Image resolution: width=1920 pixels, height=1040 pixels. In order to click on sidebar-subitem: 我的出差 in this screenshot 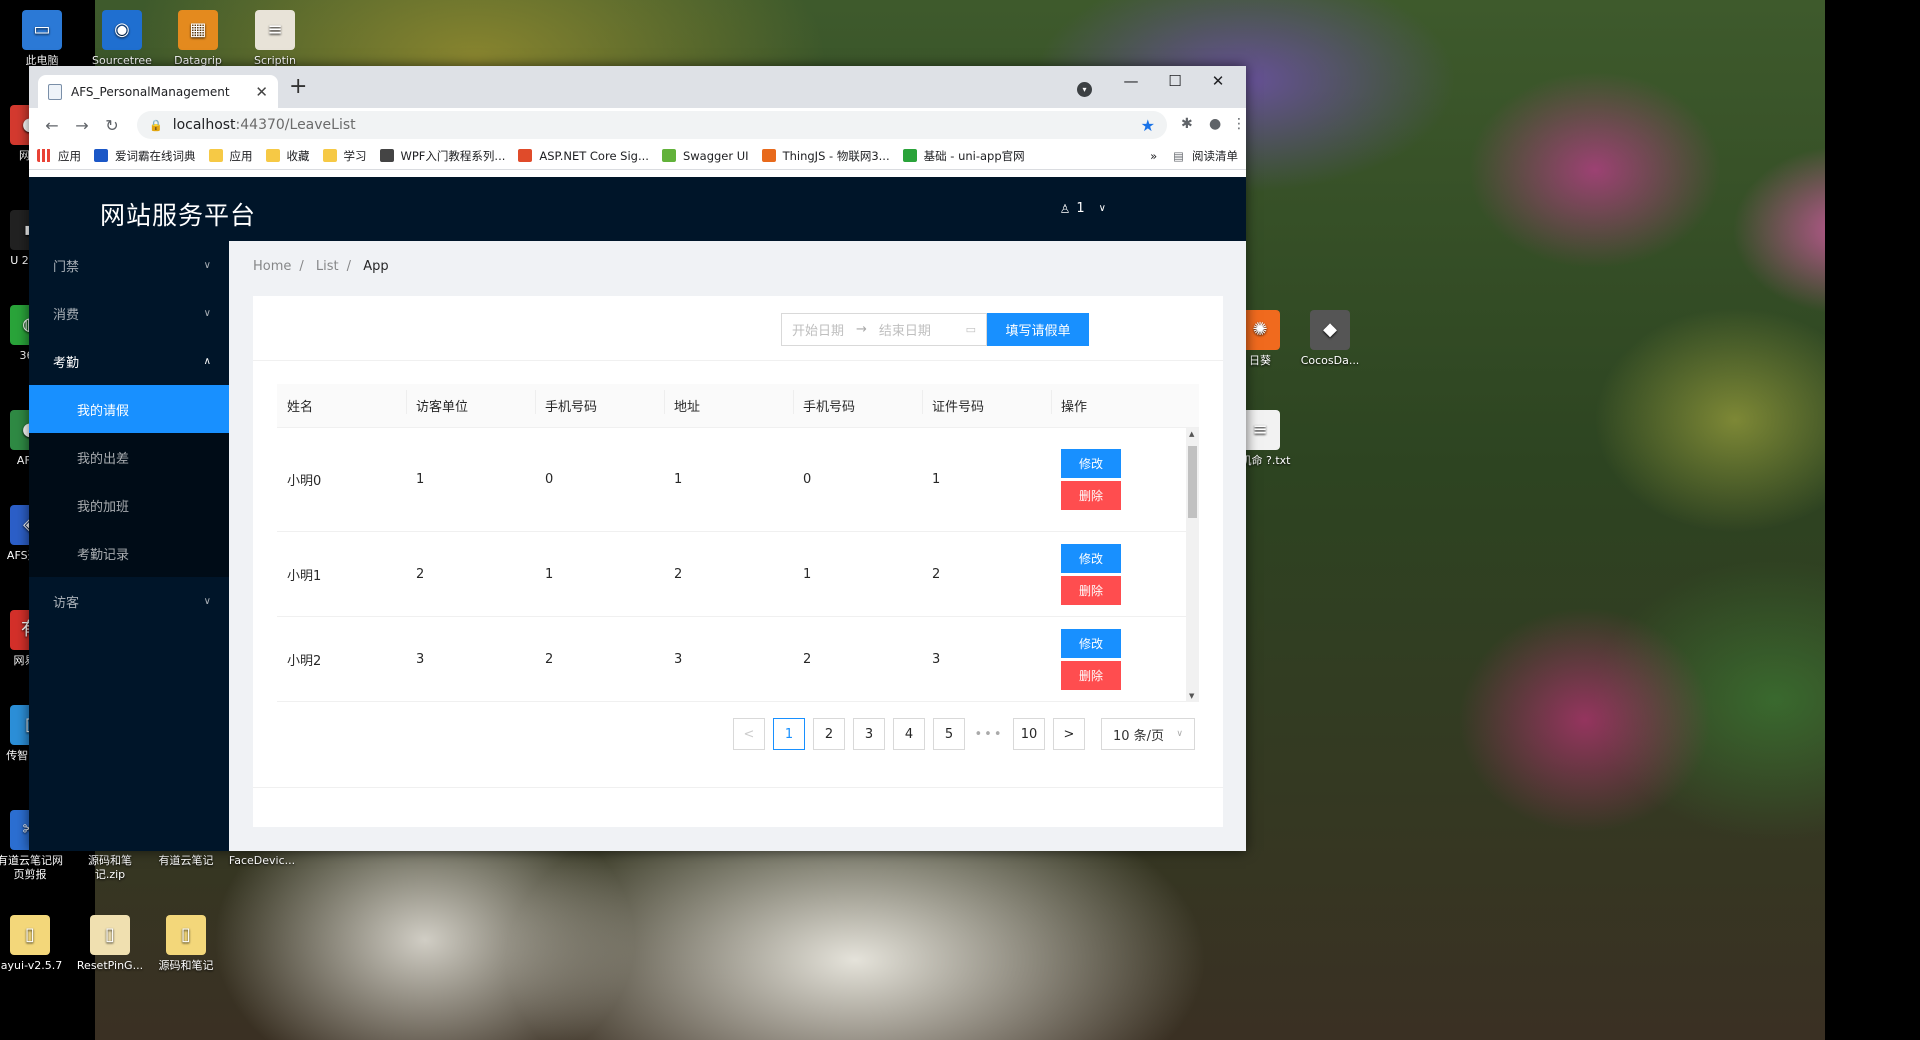, I will do `click(129, 457)`.